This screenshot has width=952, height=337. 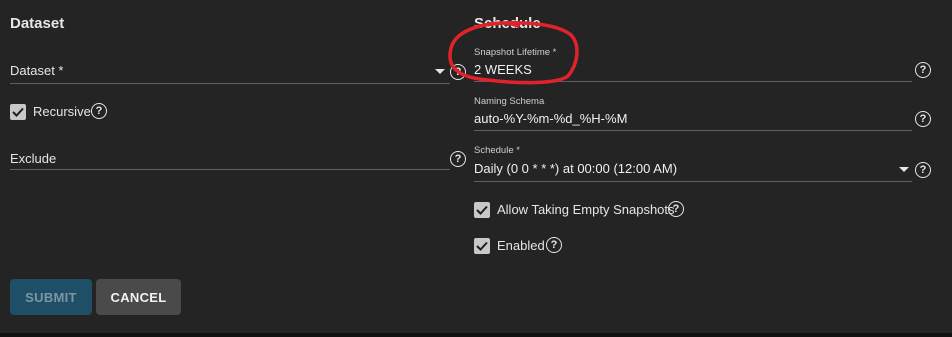 I want to click on enabled-label: Enabled, so click(x=521, y=245).